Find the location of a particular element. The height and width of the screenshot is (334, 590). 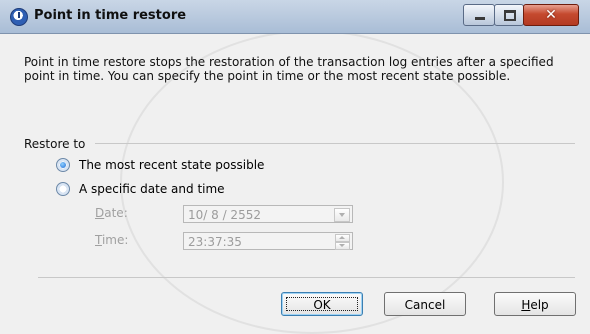

restore-to-label: Restore to is located at coordinates (55, 144).